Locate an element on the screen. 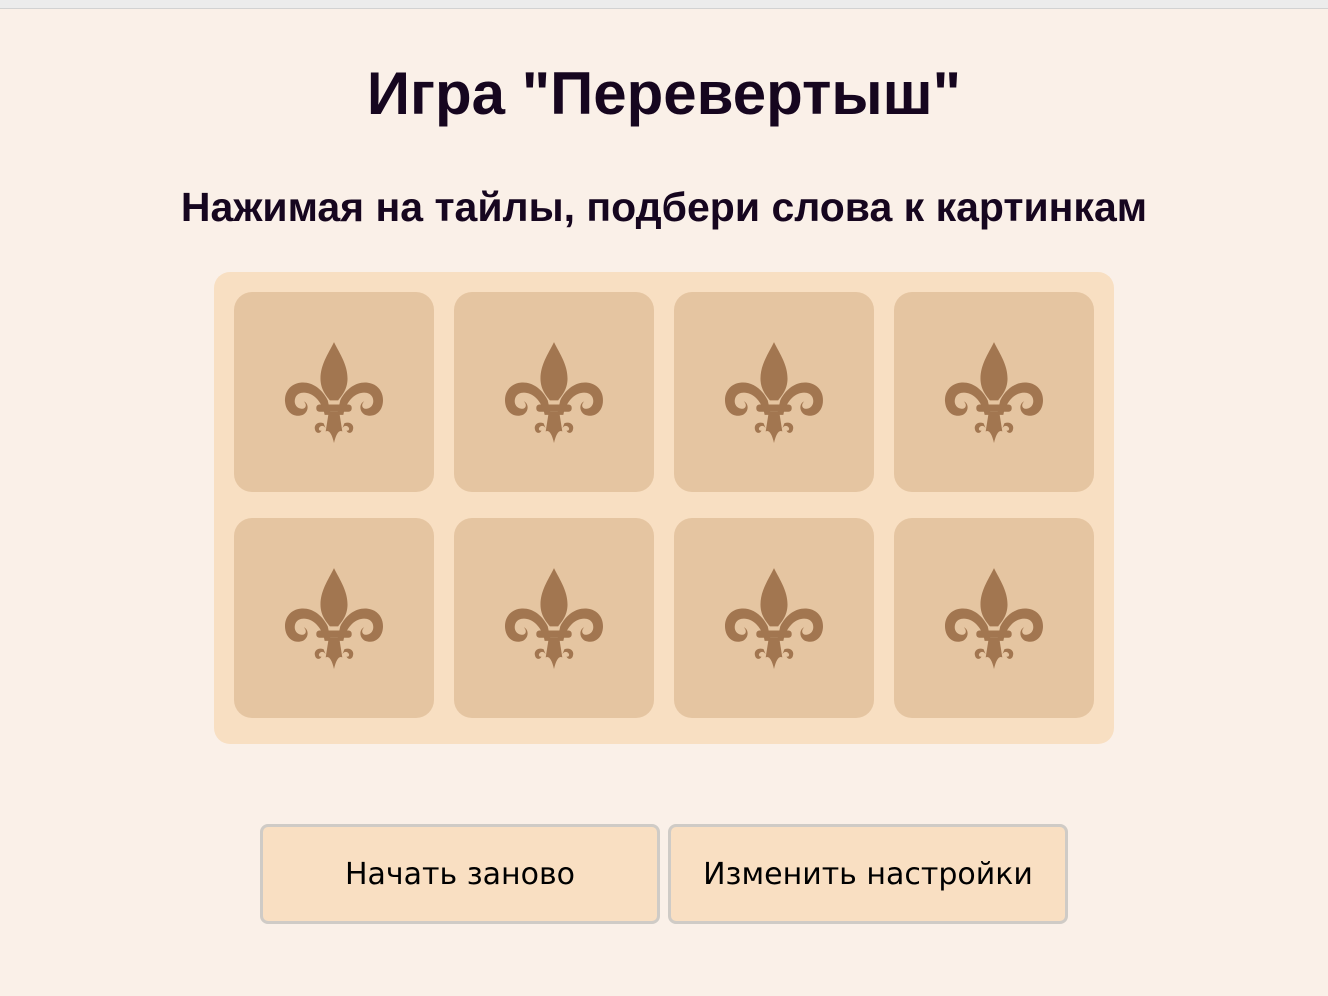 The height and width of the screenshot is (996, 1328). restart-button: Начать заново is located at coordinates (460, 874).